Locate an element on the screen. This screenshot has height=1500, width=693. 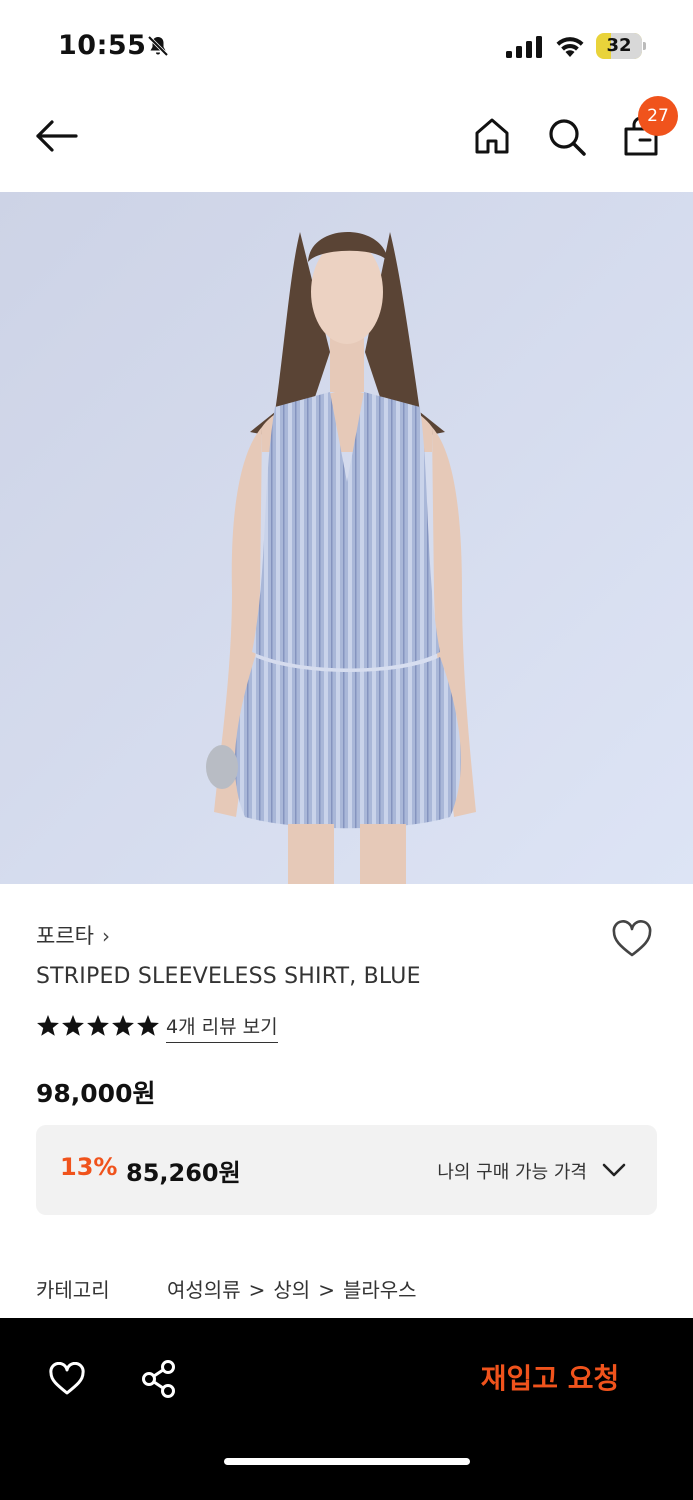
cart-count-badge: 27 is located at coordinates (658, 116).